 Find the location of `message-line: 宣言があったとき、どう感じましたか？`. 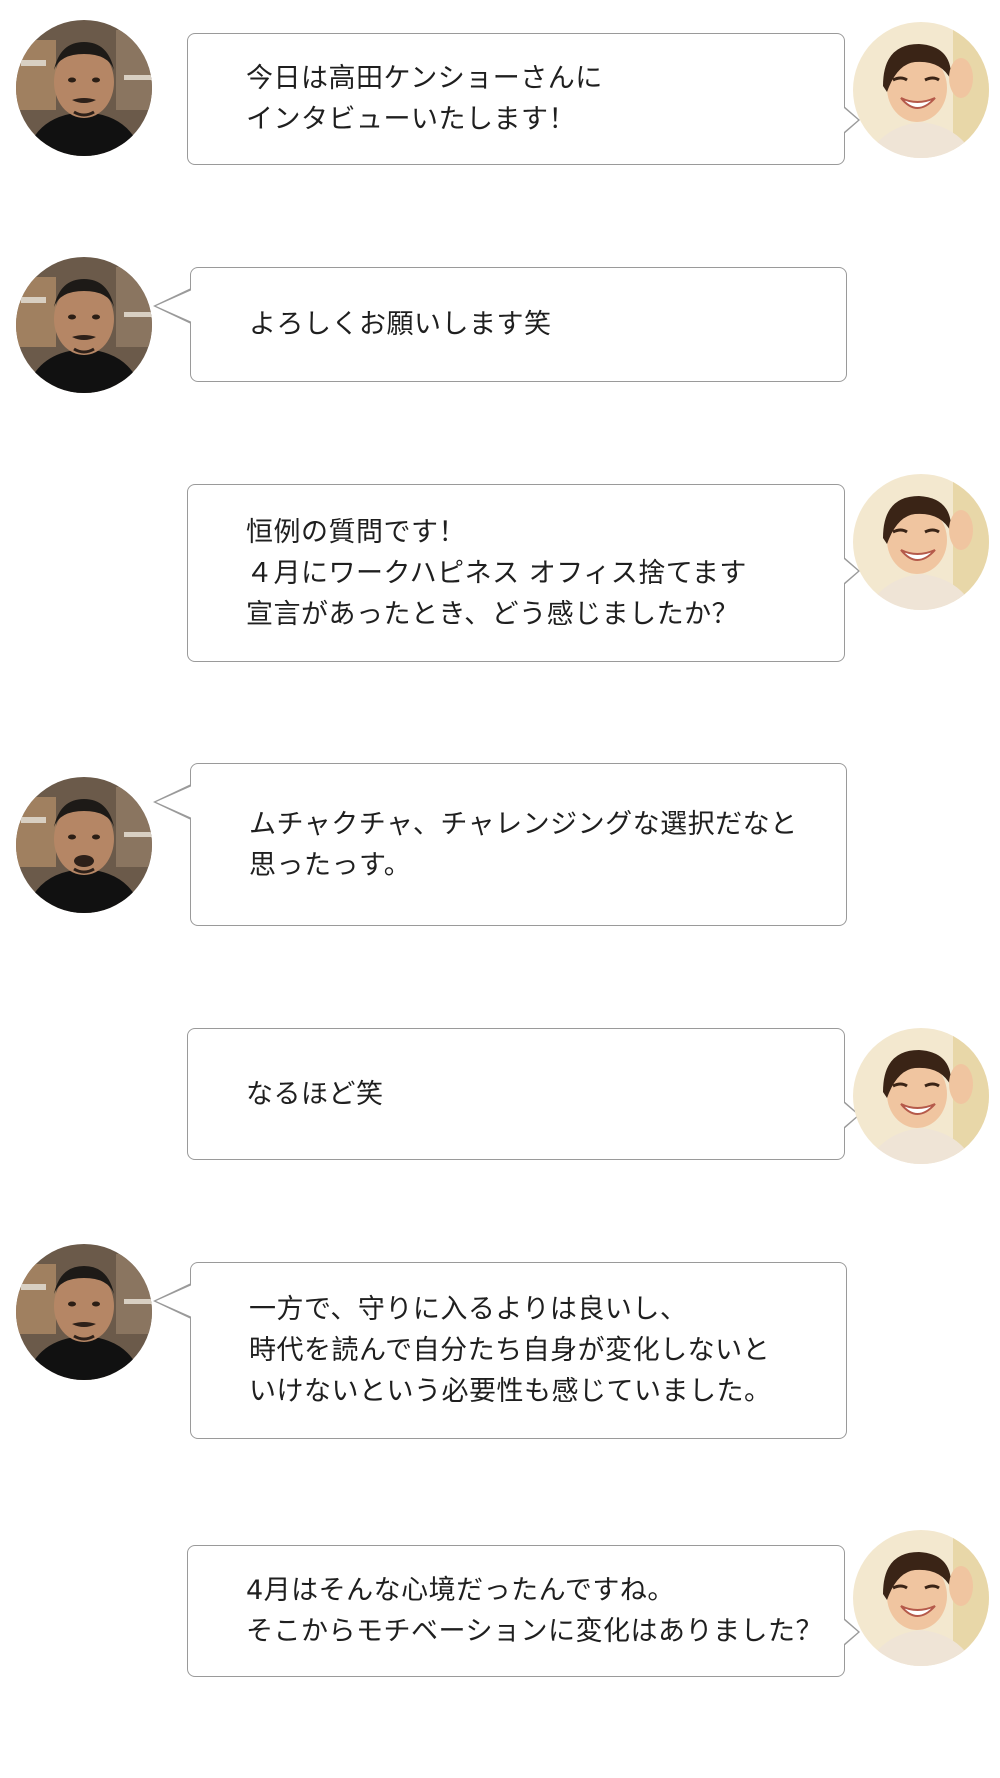

message-line: 宣言があったとき、どう感じましたか？ is located at coordinates (493, 614).